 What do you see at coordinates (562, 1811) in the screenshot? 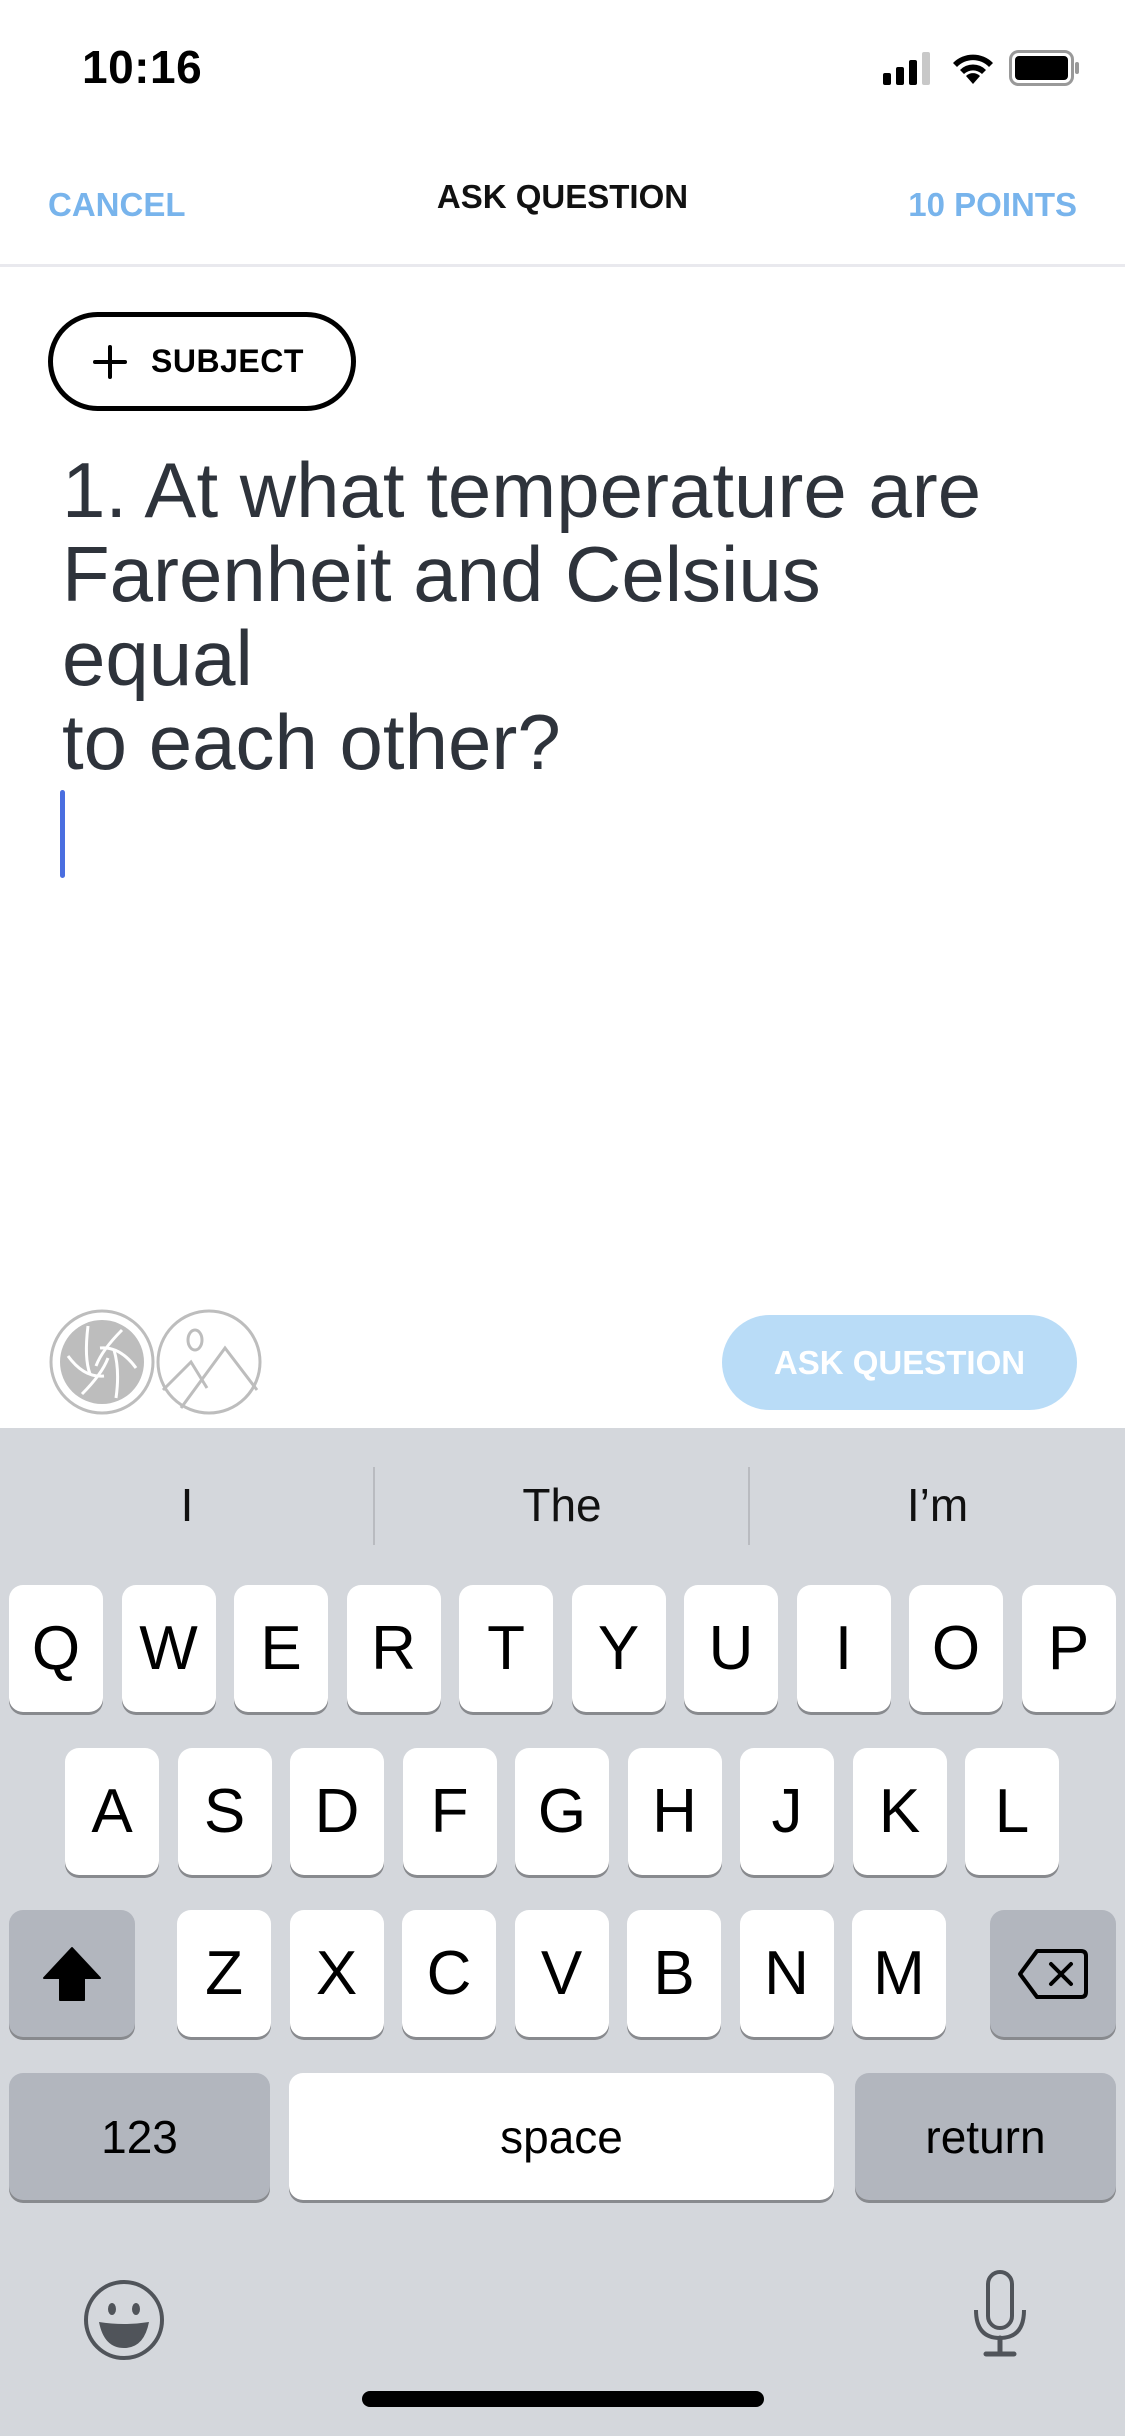
I see `key-letter: G` at bounding box center [562, 1811].